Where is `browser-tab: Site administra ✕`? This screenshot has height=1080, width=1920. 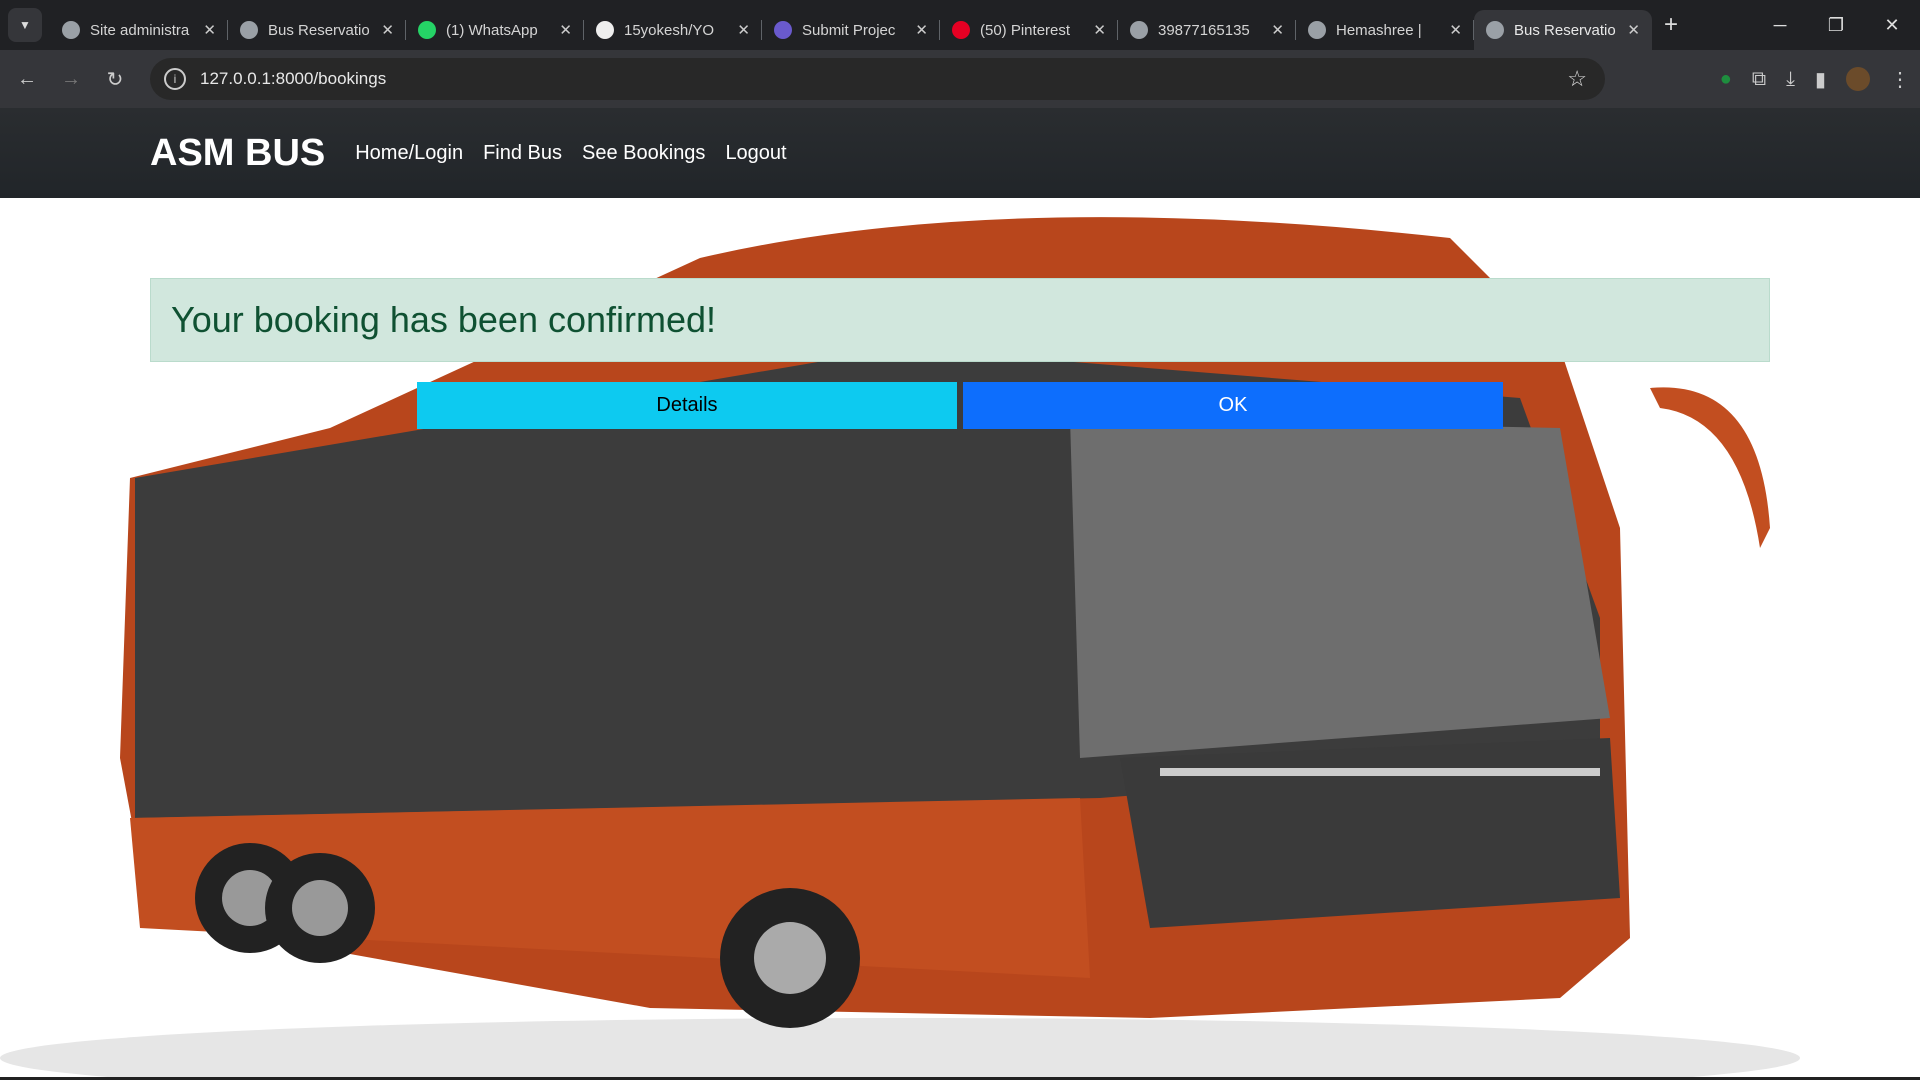 browser-tab: Site administra ✕ is located at coordinates (139, 30).